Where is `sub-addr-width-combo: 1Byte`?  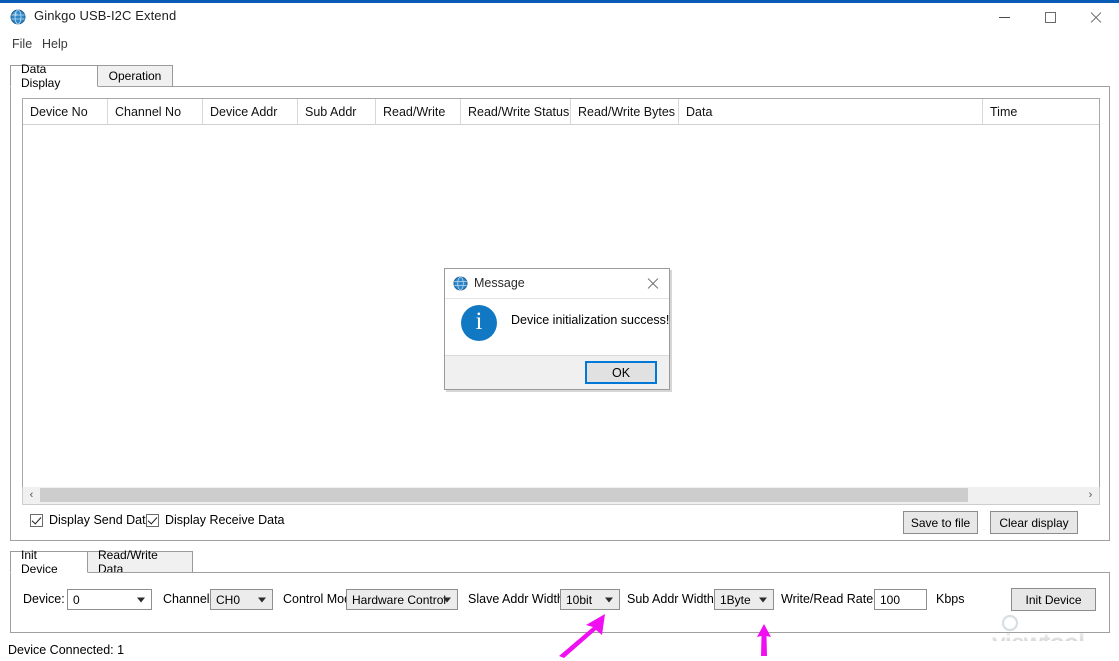 sub-addr-width-combo: 1Byte is located at coordinates (744, 599).